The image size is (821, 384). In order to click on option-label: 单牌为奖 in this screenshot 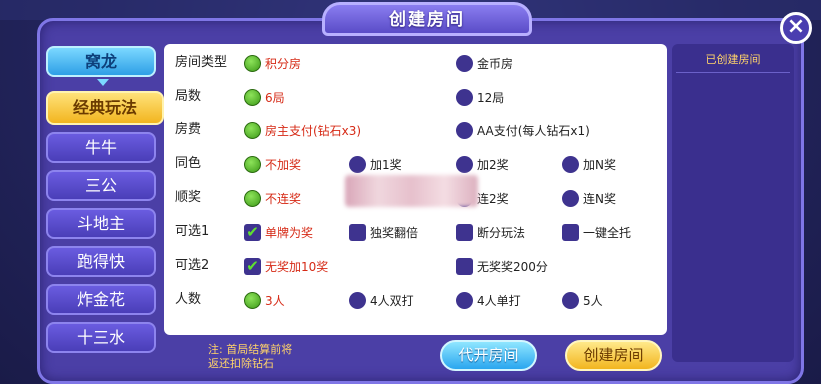, I will do `click(289, 232)`.